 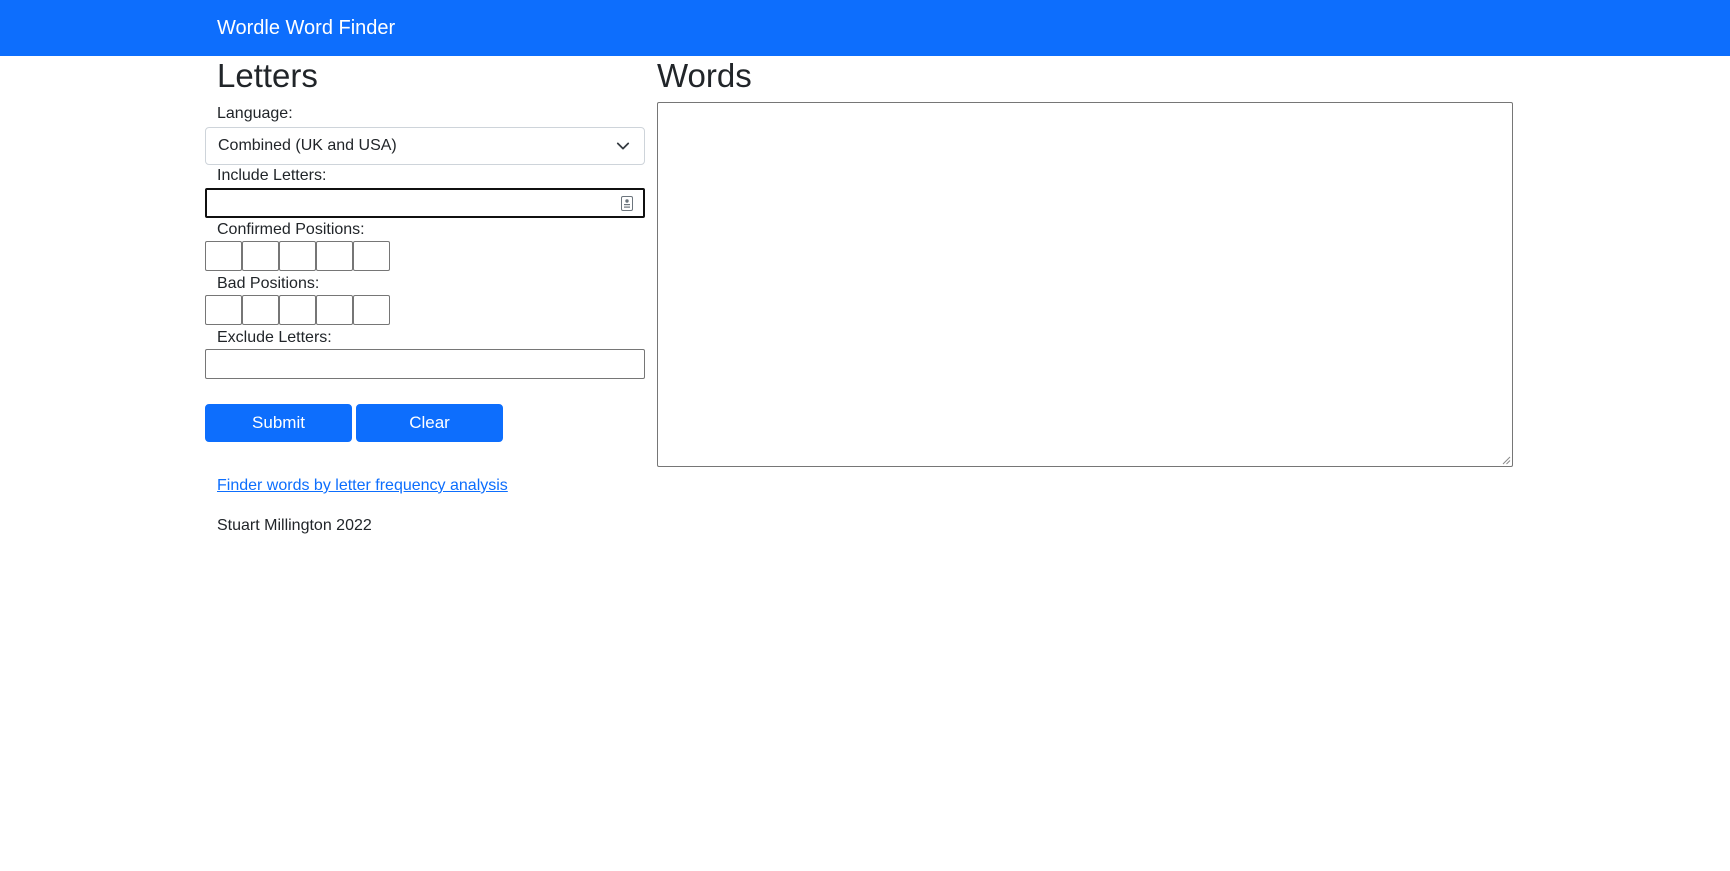 I want to click on navbar: Wordle Word Finder, so click(x=865, y=28).